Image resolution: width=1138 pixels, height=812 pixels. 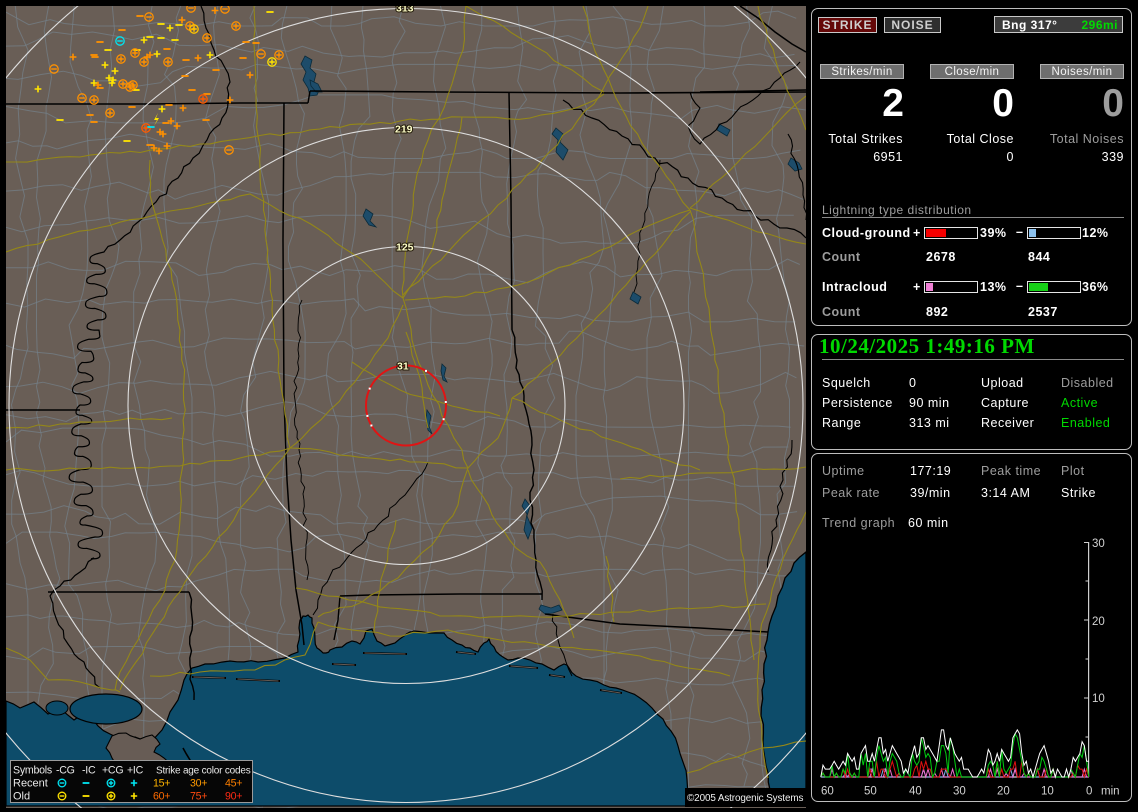 I want to click on svg-text: 15+, so click(x=161, y=784).